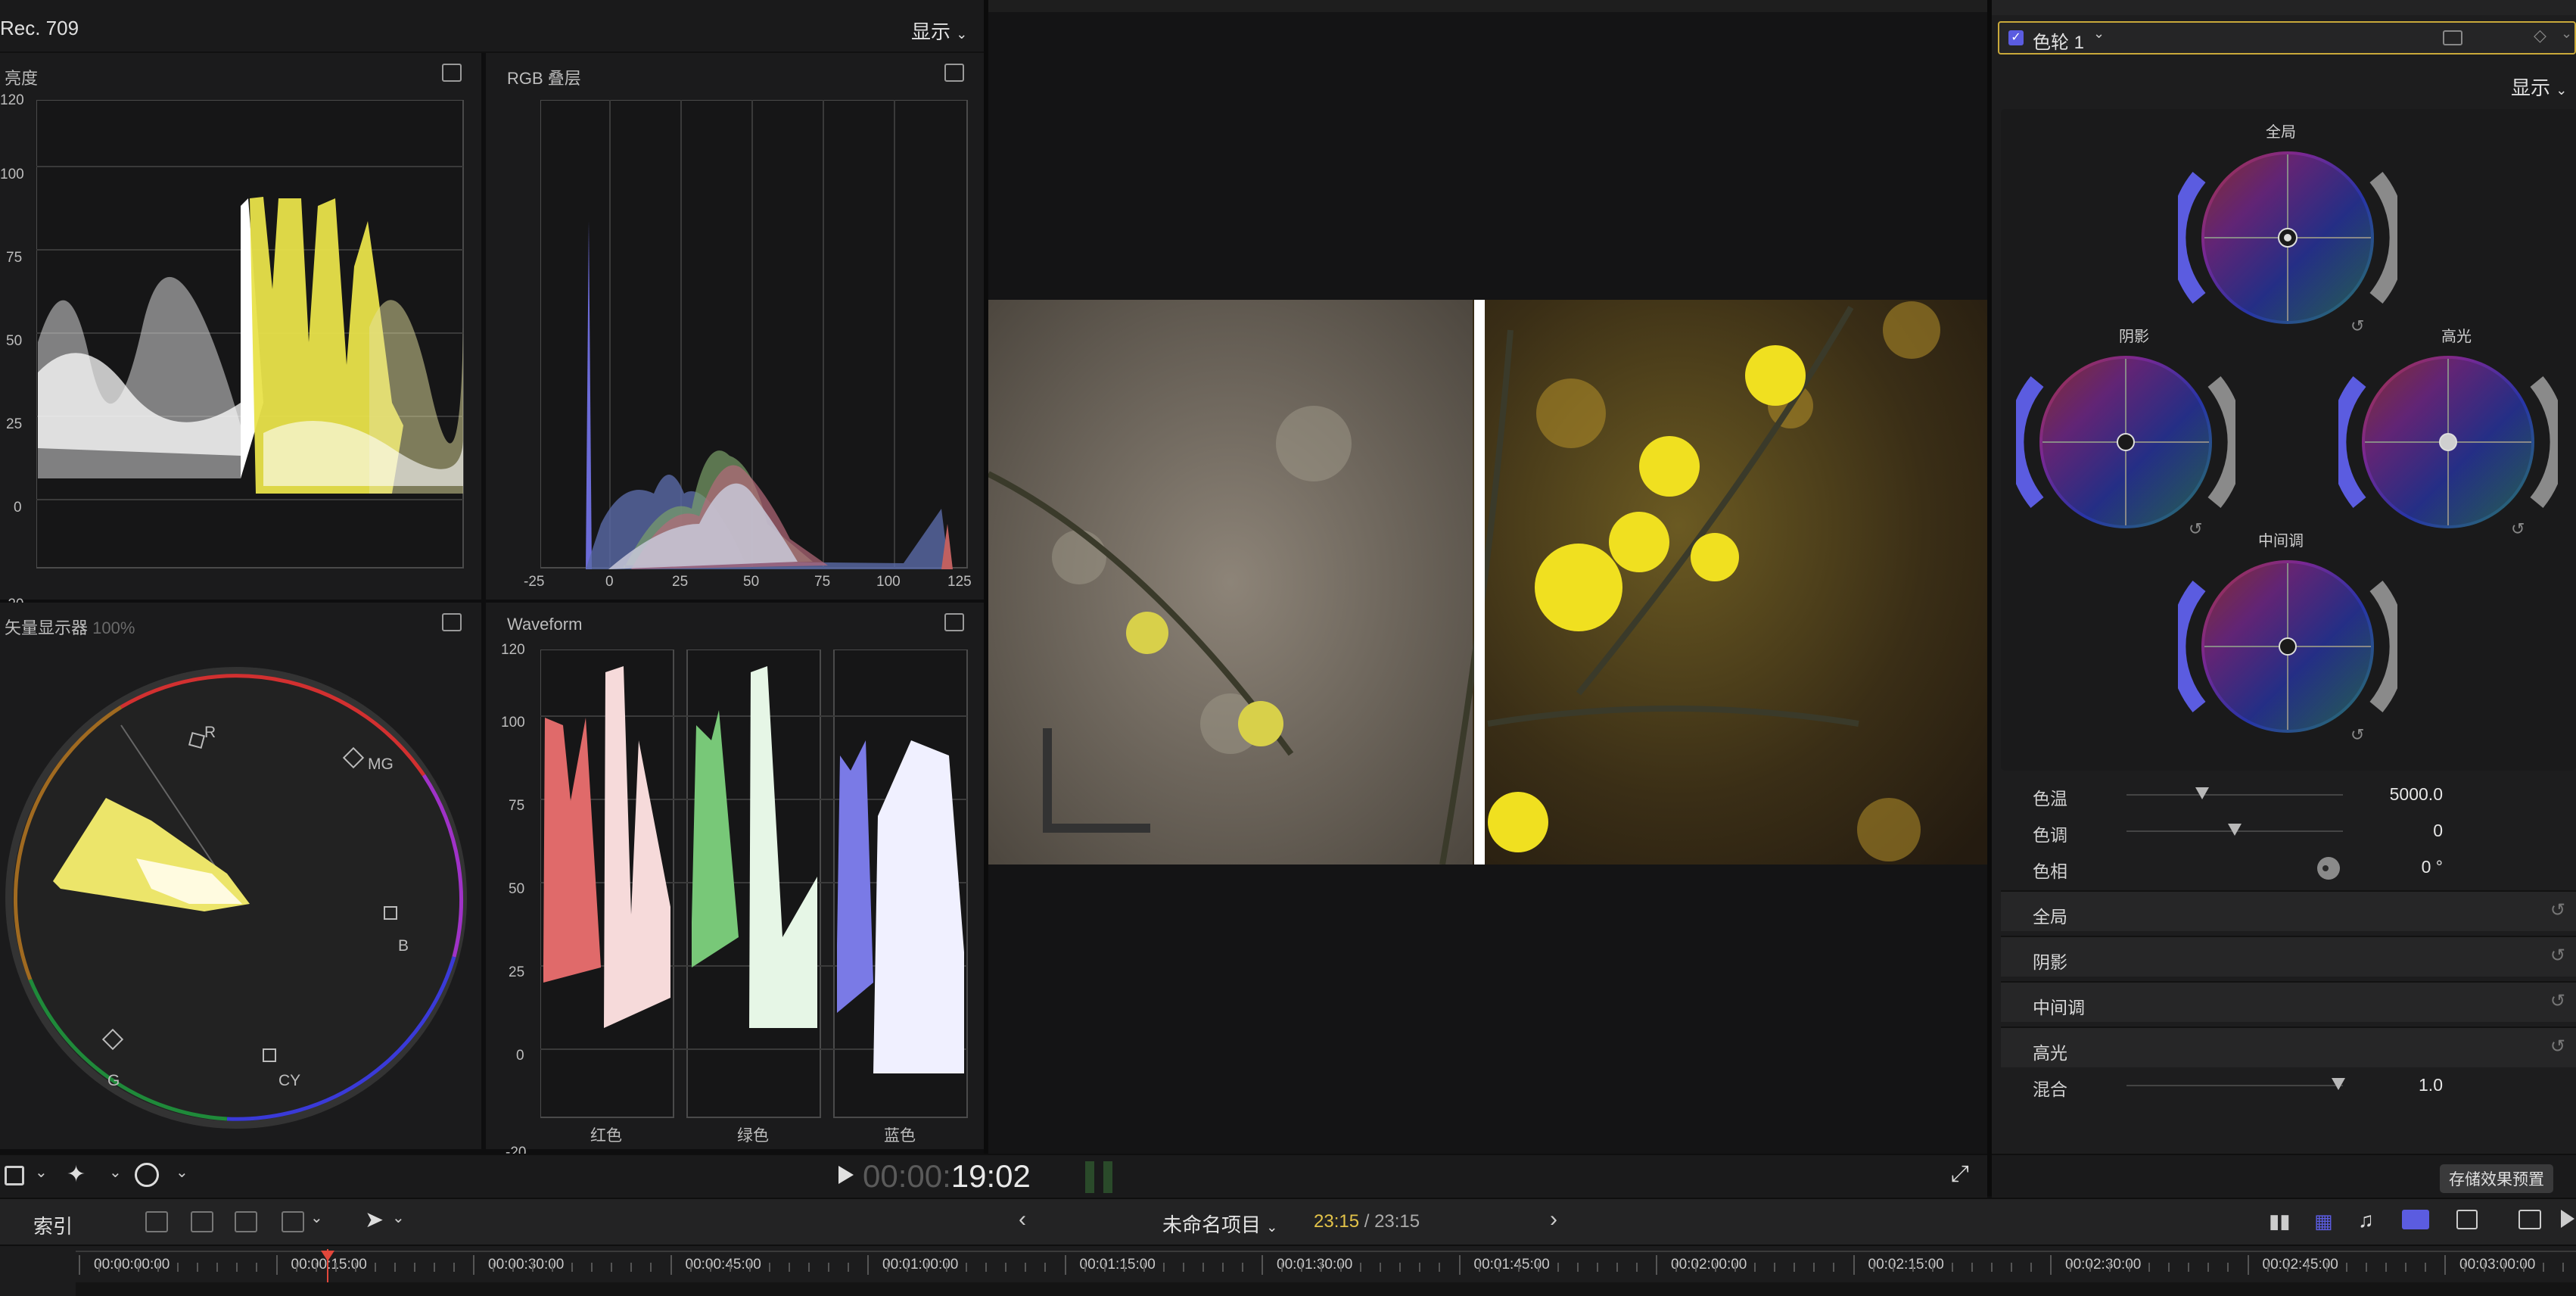 This screenshot has width=2576, height=1296. I want to click on retime-speed-icon, so click(147, 1175).